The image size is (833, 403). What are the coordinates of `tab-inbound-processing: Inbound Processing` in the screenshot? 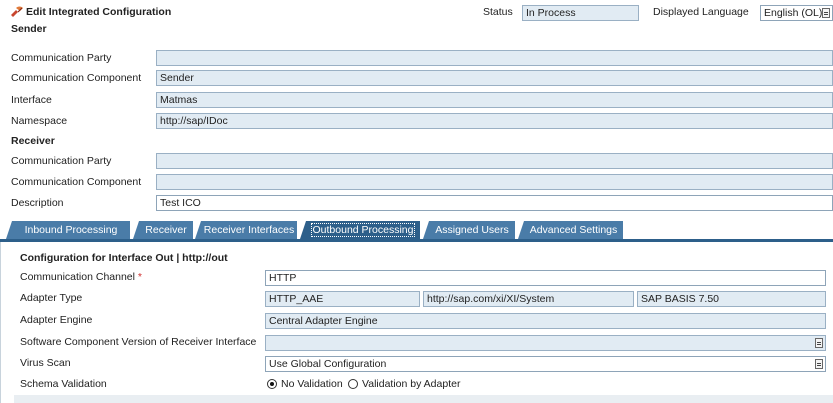 It's located at (68, 230).